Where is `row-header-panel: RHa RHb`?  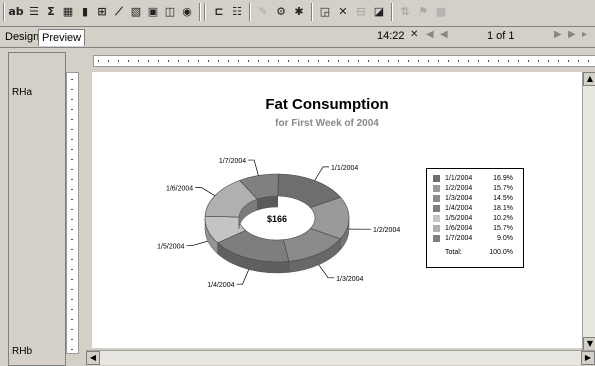
row-header-panel: RHa RHb is located at coordinates (37, 209).